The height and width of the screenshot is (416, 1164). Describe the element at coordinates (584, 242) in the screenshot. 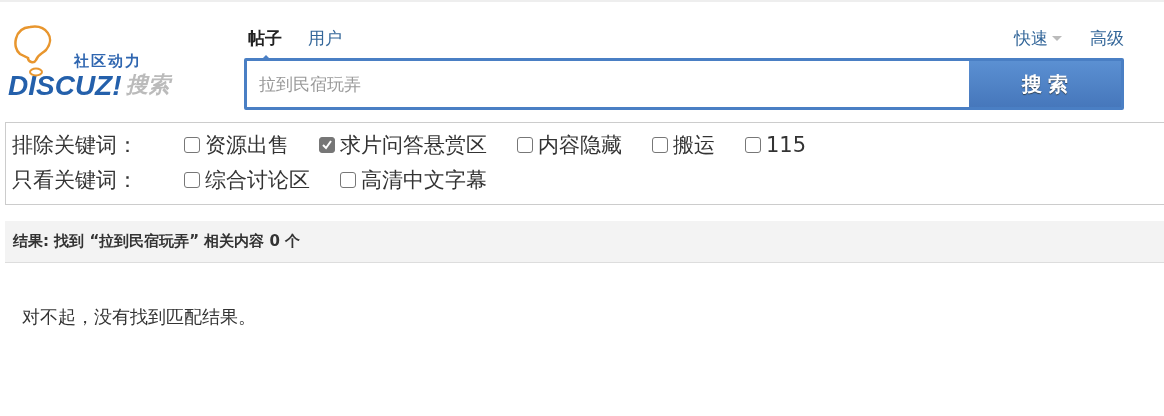

I see `result-summary: 结果: 找到 “拉到民宿玩弄” 相关内容 0 个` at that location.